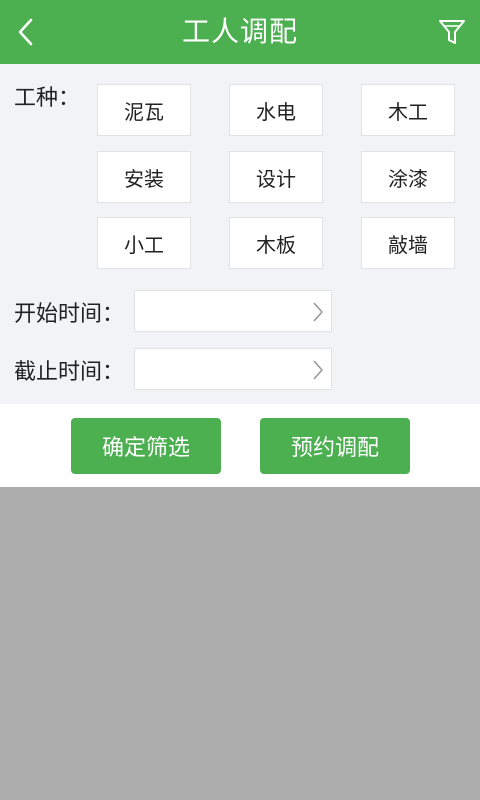  I want to click on type-chip: 小工, so click(144, 243).